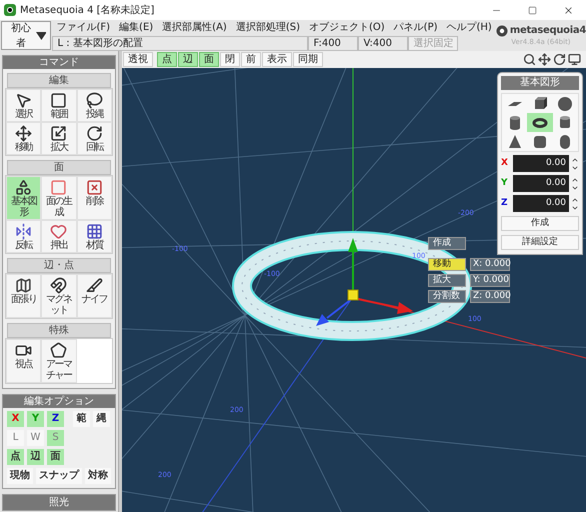 The image size is (586, 512). Describe the element at coordinates (490, 296) in the screenshot. I see `coordinate-value: Z: 0.000` at that location.